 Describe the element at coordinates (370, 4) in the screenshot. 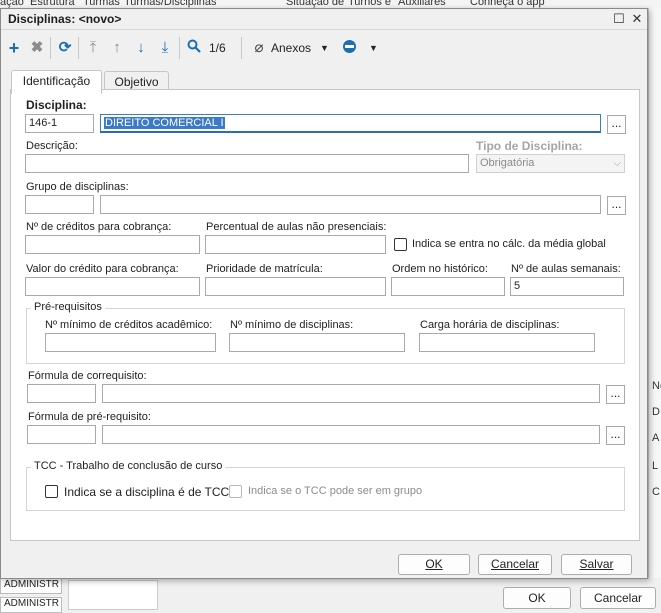

I see `bg-menu-item: Turnos e` at that location.